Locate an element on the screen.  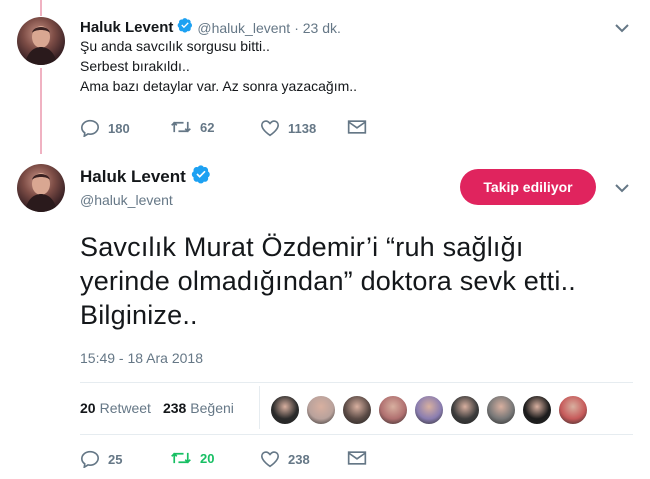
retweet-button: 20 is located at coordinates (192, 458).